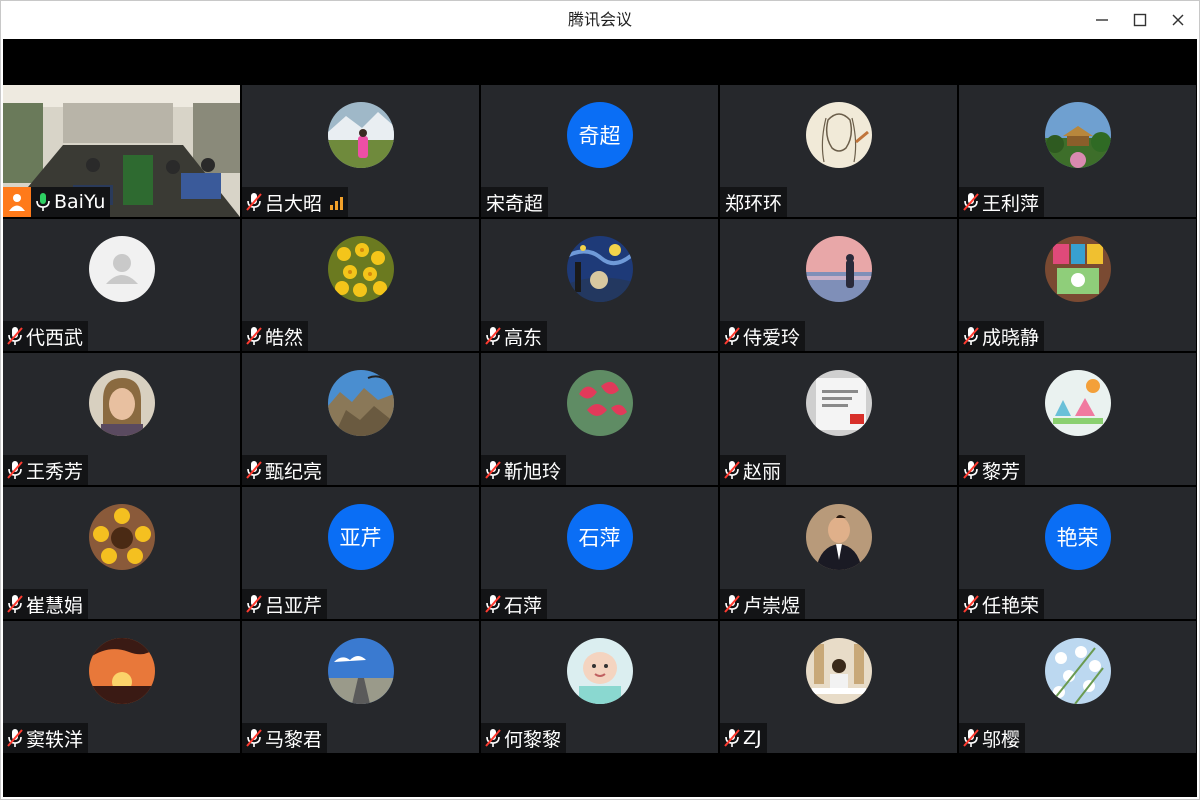 This screenshot has height=800, width=1200. What do you see at coordinates (360, 151) in the screenshot?
I see `participant-tile: 吕大昭` at bounding box center [360, 151].